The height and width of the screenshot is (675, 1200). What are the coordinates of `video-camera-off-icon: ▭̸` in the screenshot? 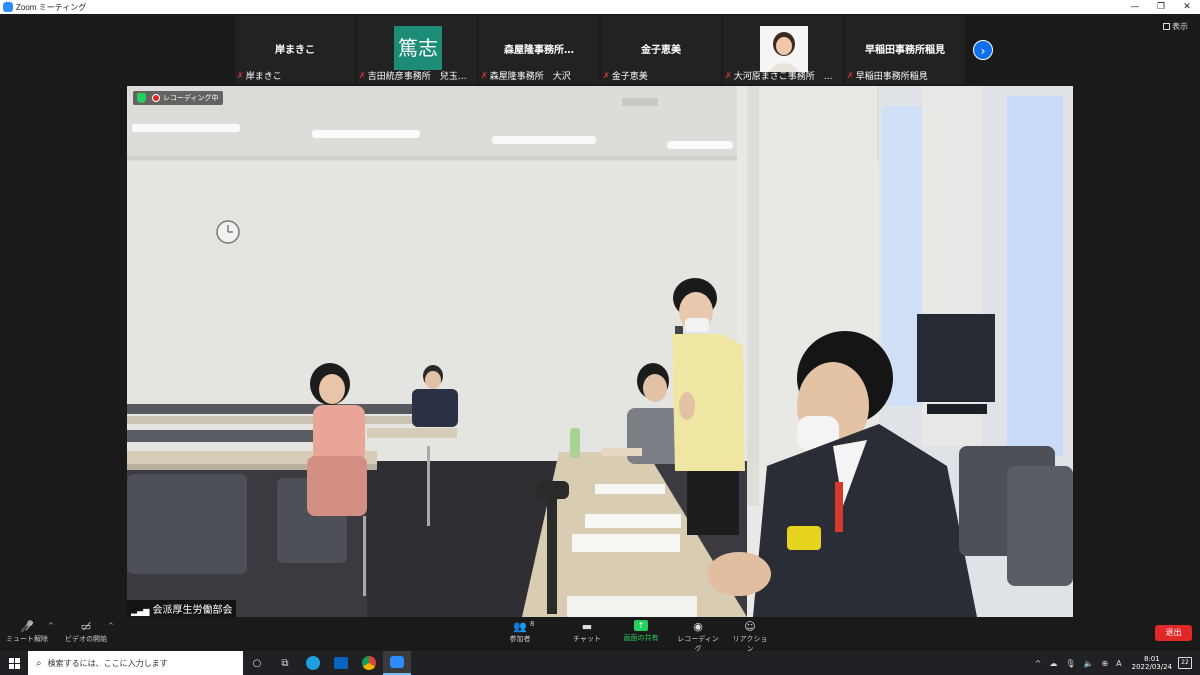 It's located at (86, 626).